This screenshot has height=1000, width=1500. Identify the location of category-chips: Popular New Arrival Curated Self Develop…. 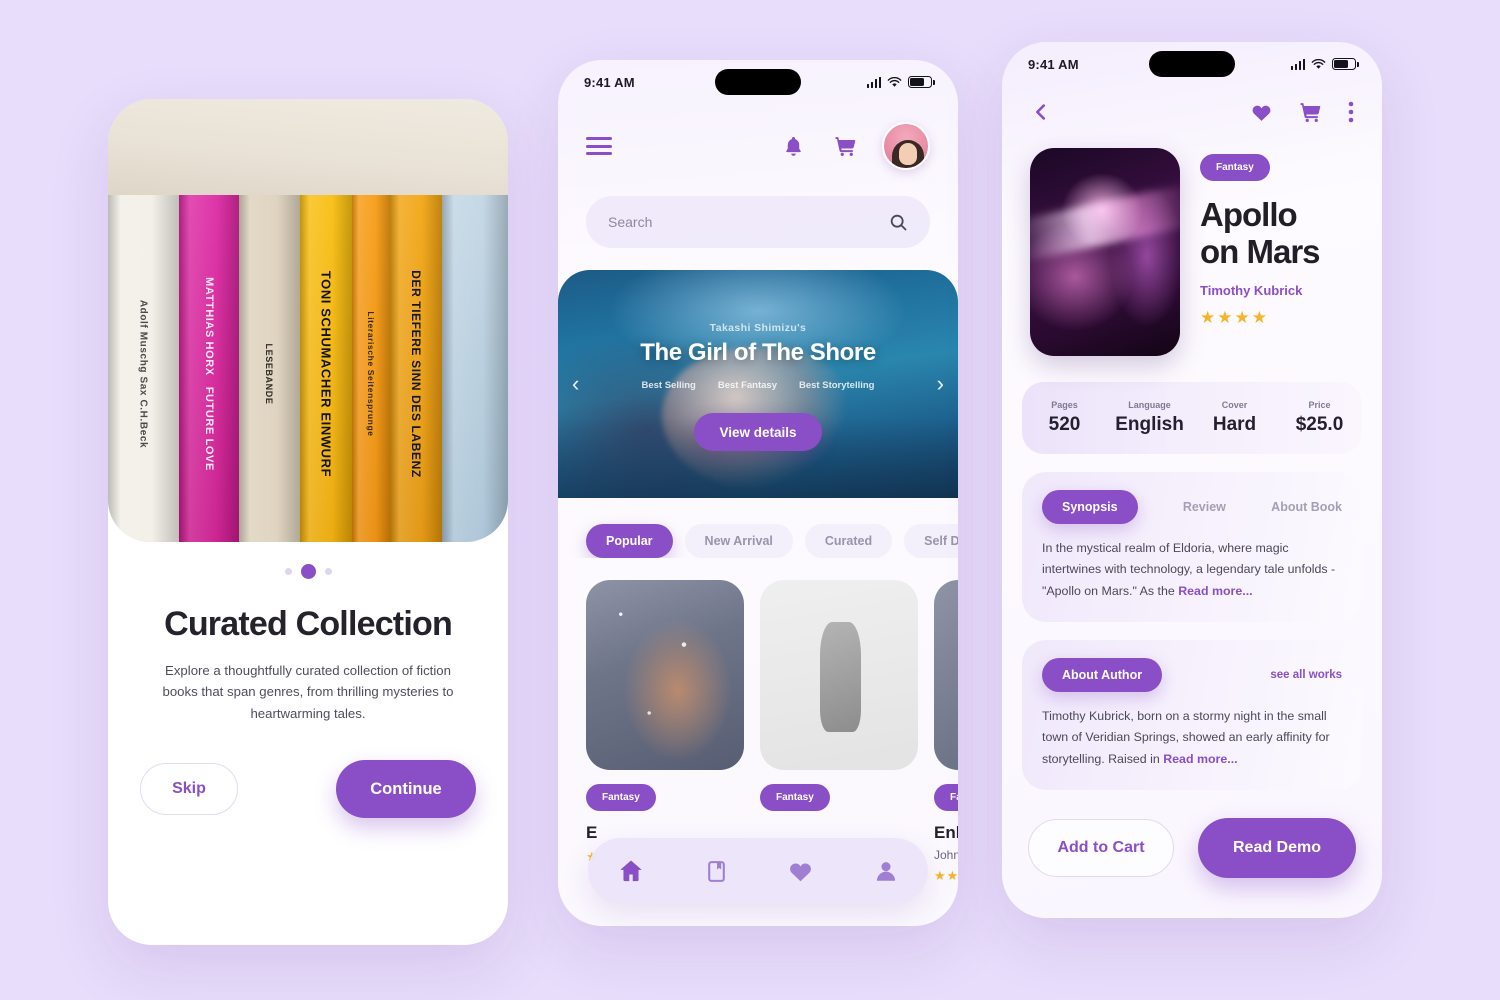
(758, 528).